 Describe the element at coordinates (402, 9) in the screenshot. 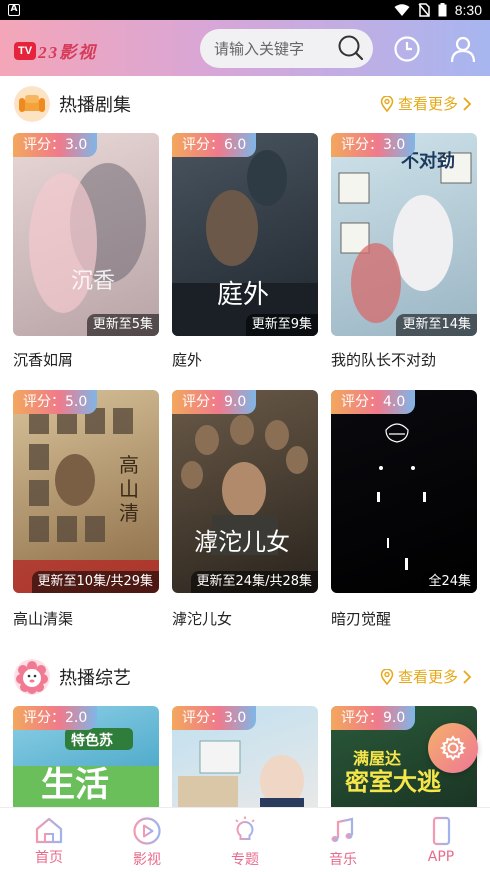

I see `wifi-icon` at that location.